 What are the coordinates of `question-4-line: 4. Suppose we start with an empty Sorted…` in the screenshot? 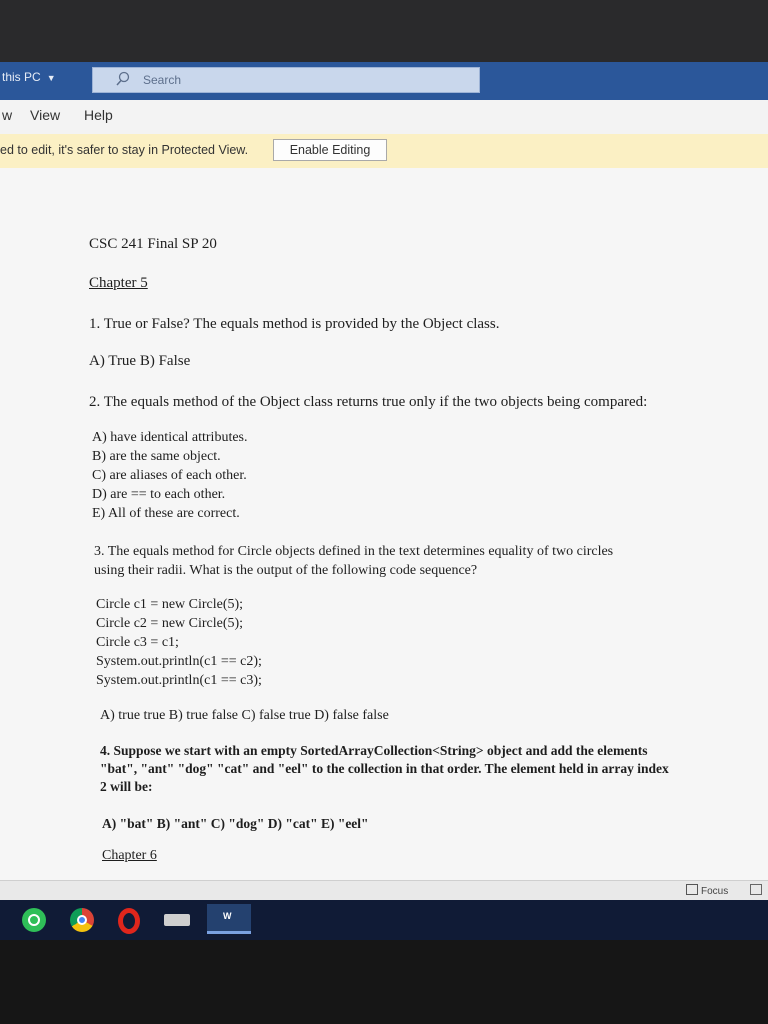 It's located at (374, 750).